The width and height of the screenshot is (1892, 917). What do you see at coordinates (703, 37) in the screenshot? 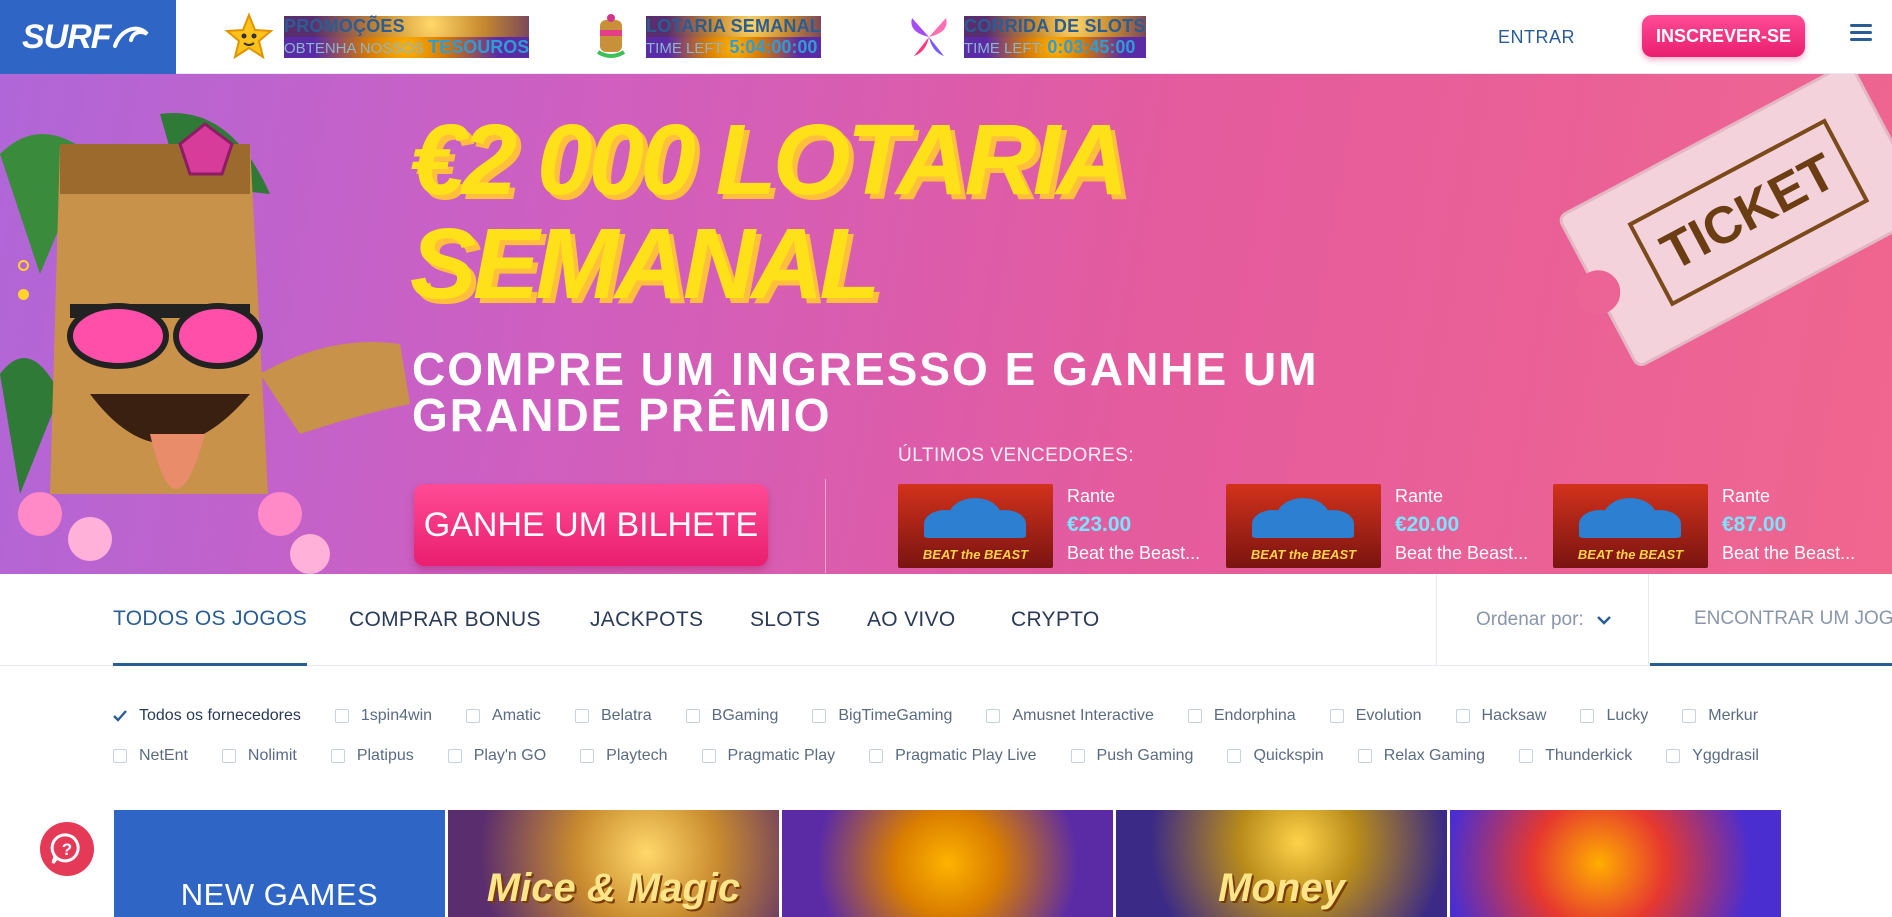
I see `promo-weekly-lottery: LOTARIA SEMANAL TIME LEFT: 5:04:00:00` at bounding box center [703, 37].